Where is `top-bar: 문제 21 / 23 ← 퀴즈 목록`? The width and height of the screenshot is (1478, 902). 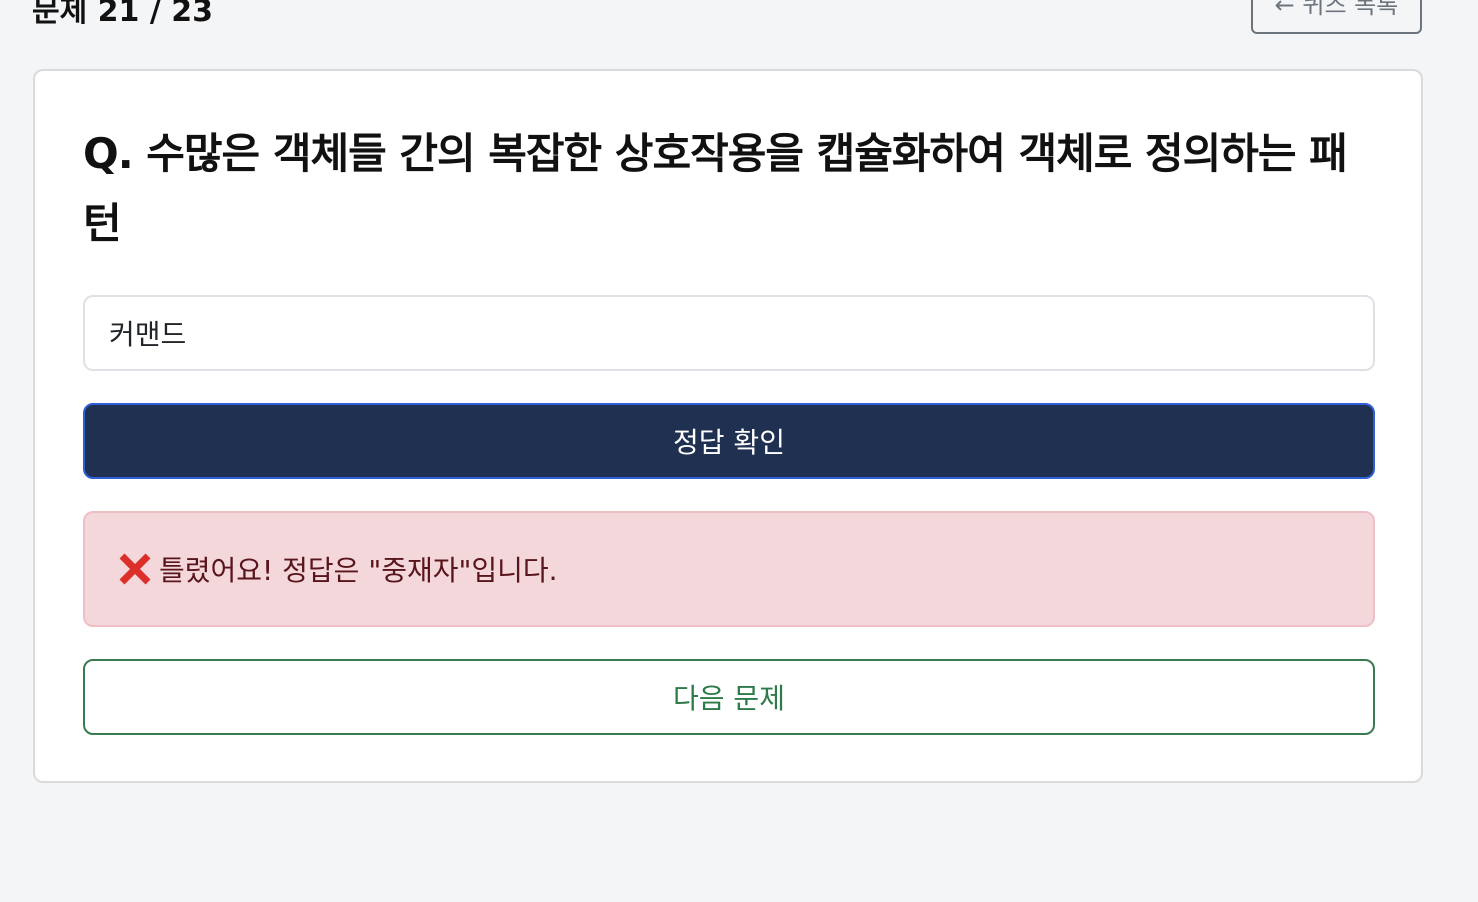
top-bar: 문제 21 / 23 ← 퀴즈 목록 is located at coordinates (739, 20).